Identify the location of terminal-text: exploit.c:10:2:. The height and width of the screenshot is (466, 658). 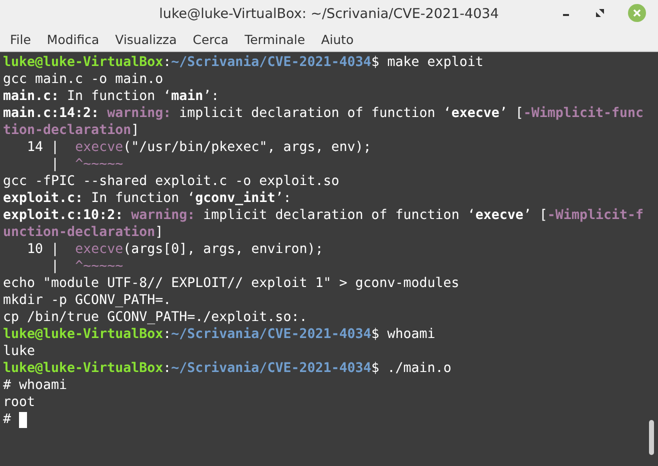
(63, 215).